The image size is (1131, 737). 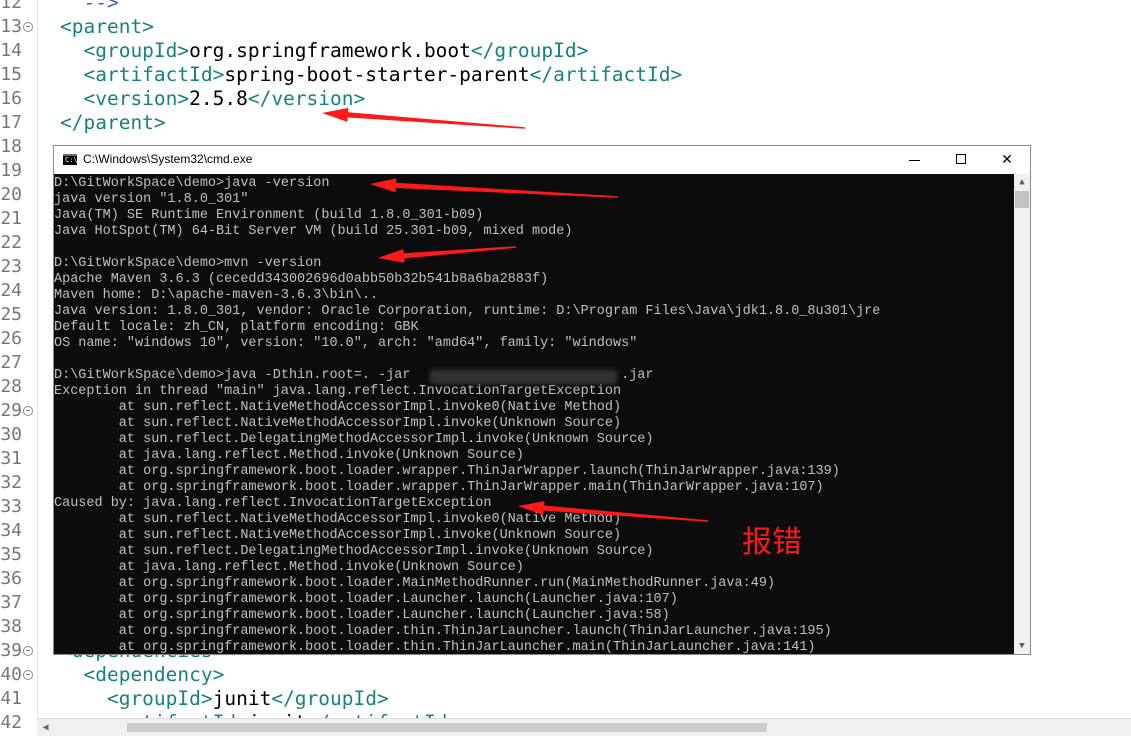 I want to click on code-text: <dependency>, so click(x=142, y=675).